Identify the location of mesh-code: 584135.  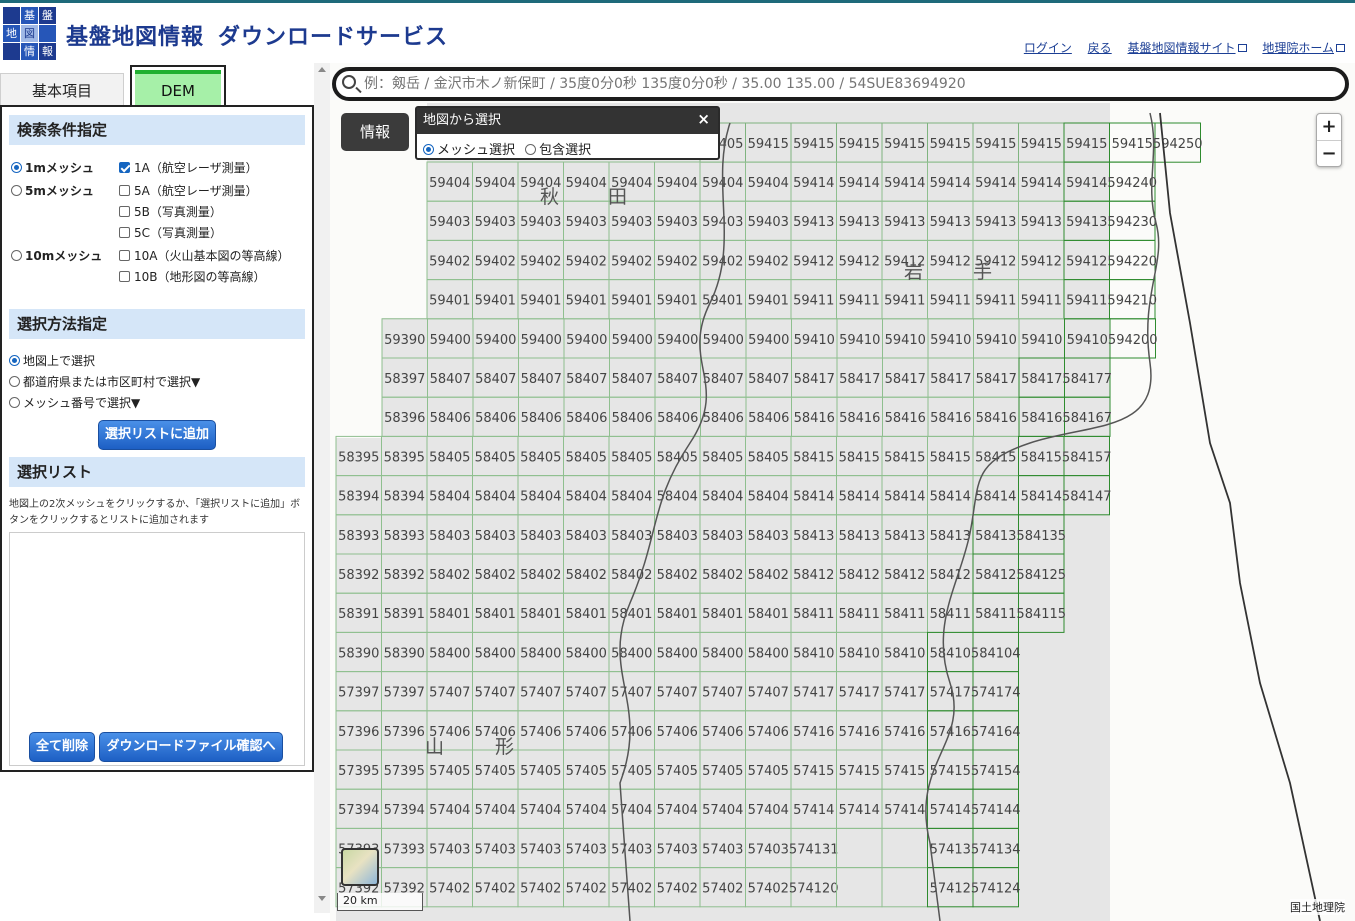
(1041, 536).